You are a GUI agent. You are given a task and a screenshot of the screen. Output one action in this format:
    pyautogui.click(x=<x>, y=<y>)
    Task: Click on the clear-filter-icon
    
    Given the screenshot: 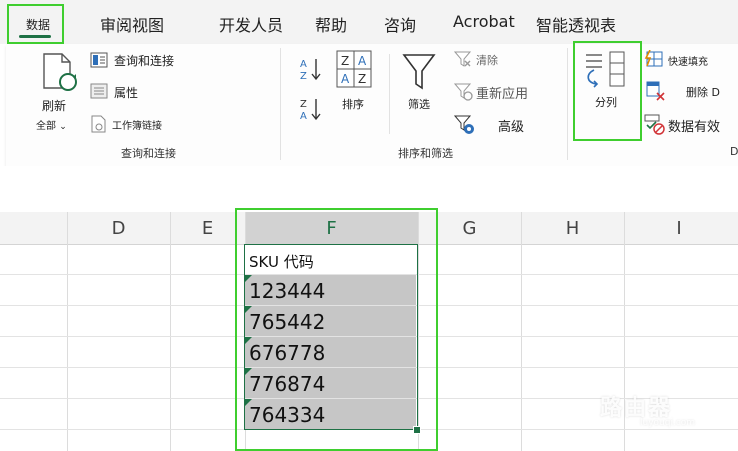 What is the action you would take?
    pyautogui.click(x=463, y=59)
    